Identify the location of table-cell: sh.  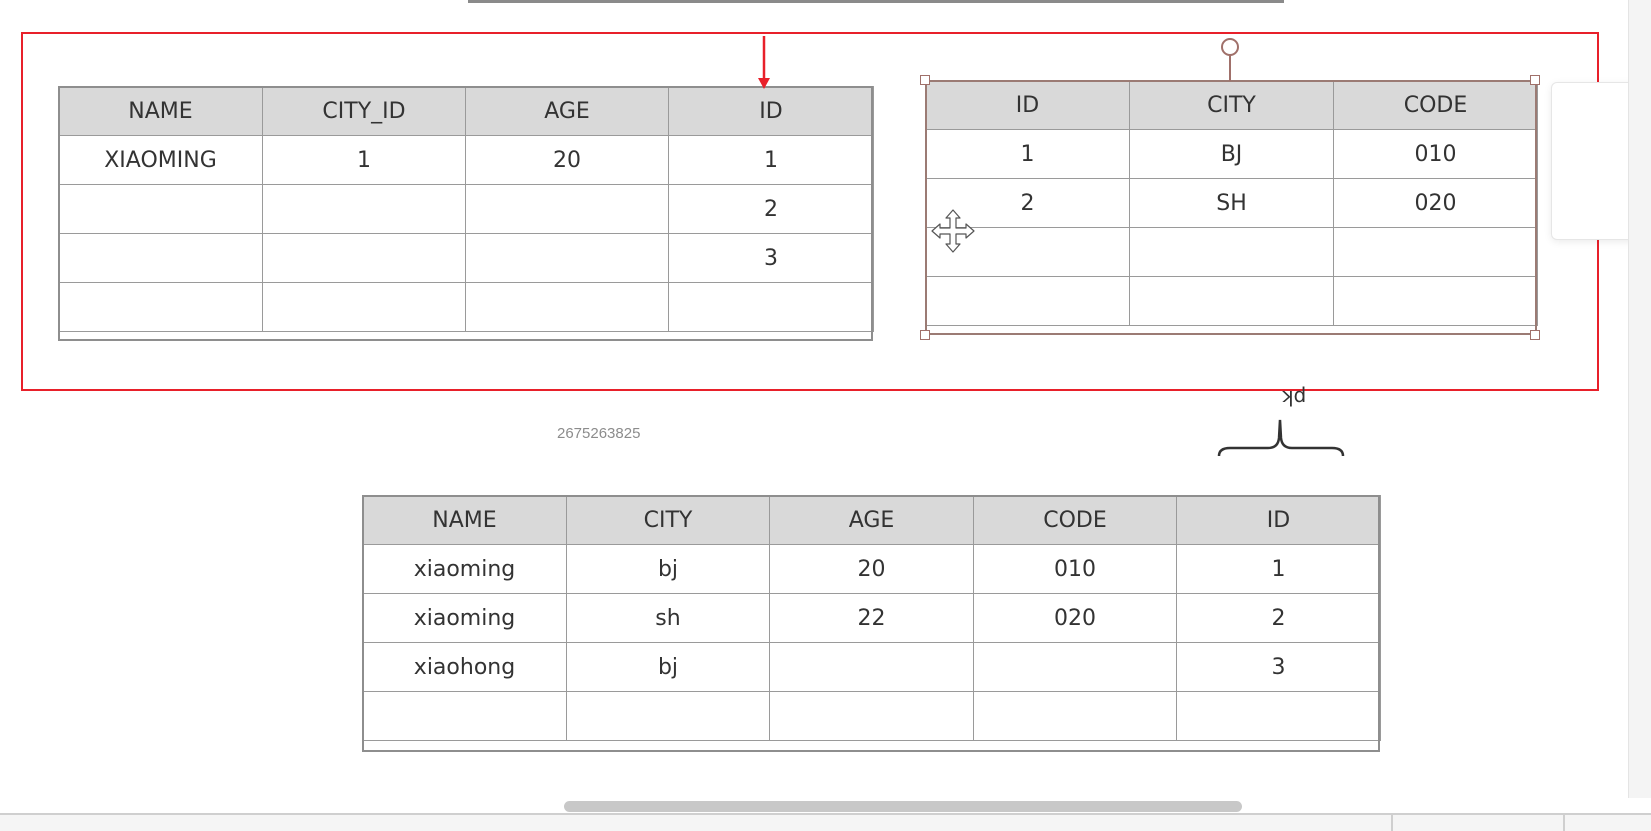
(668, 618).